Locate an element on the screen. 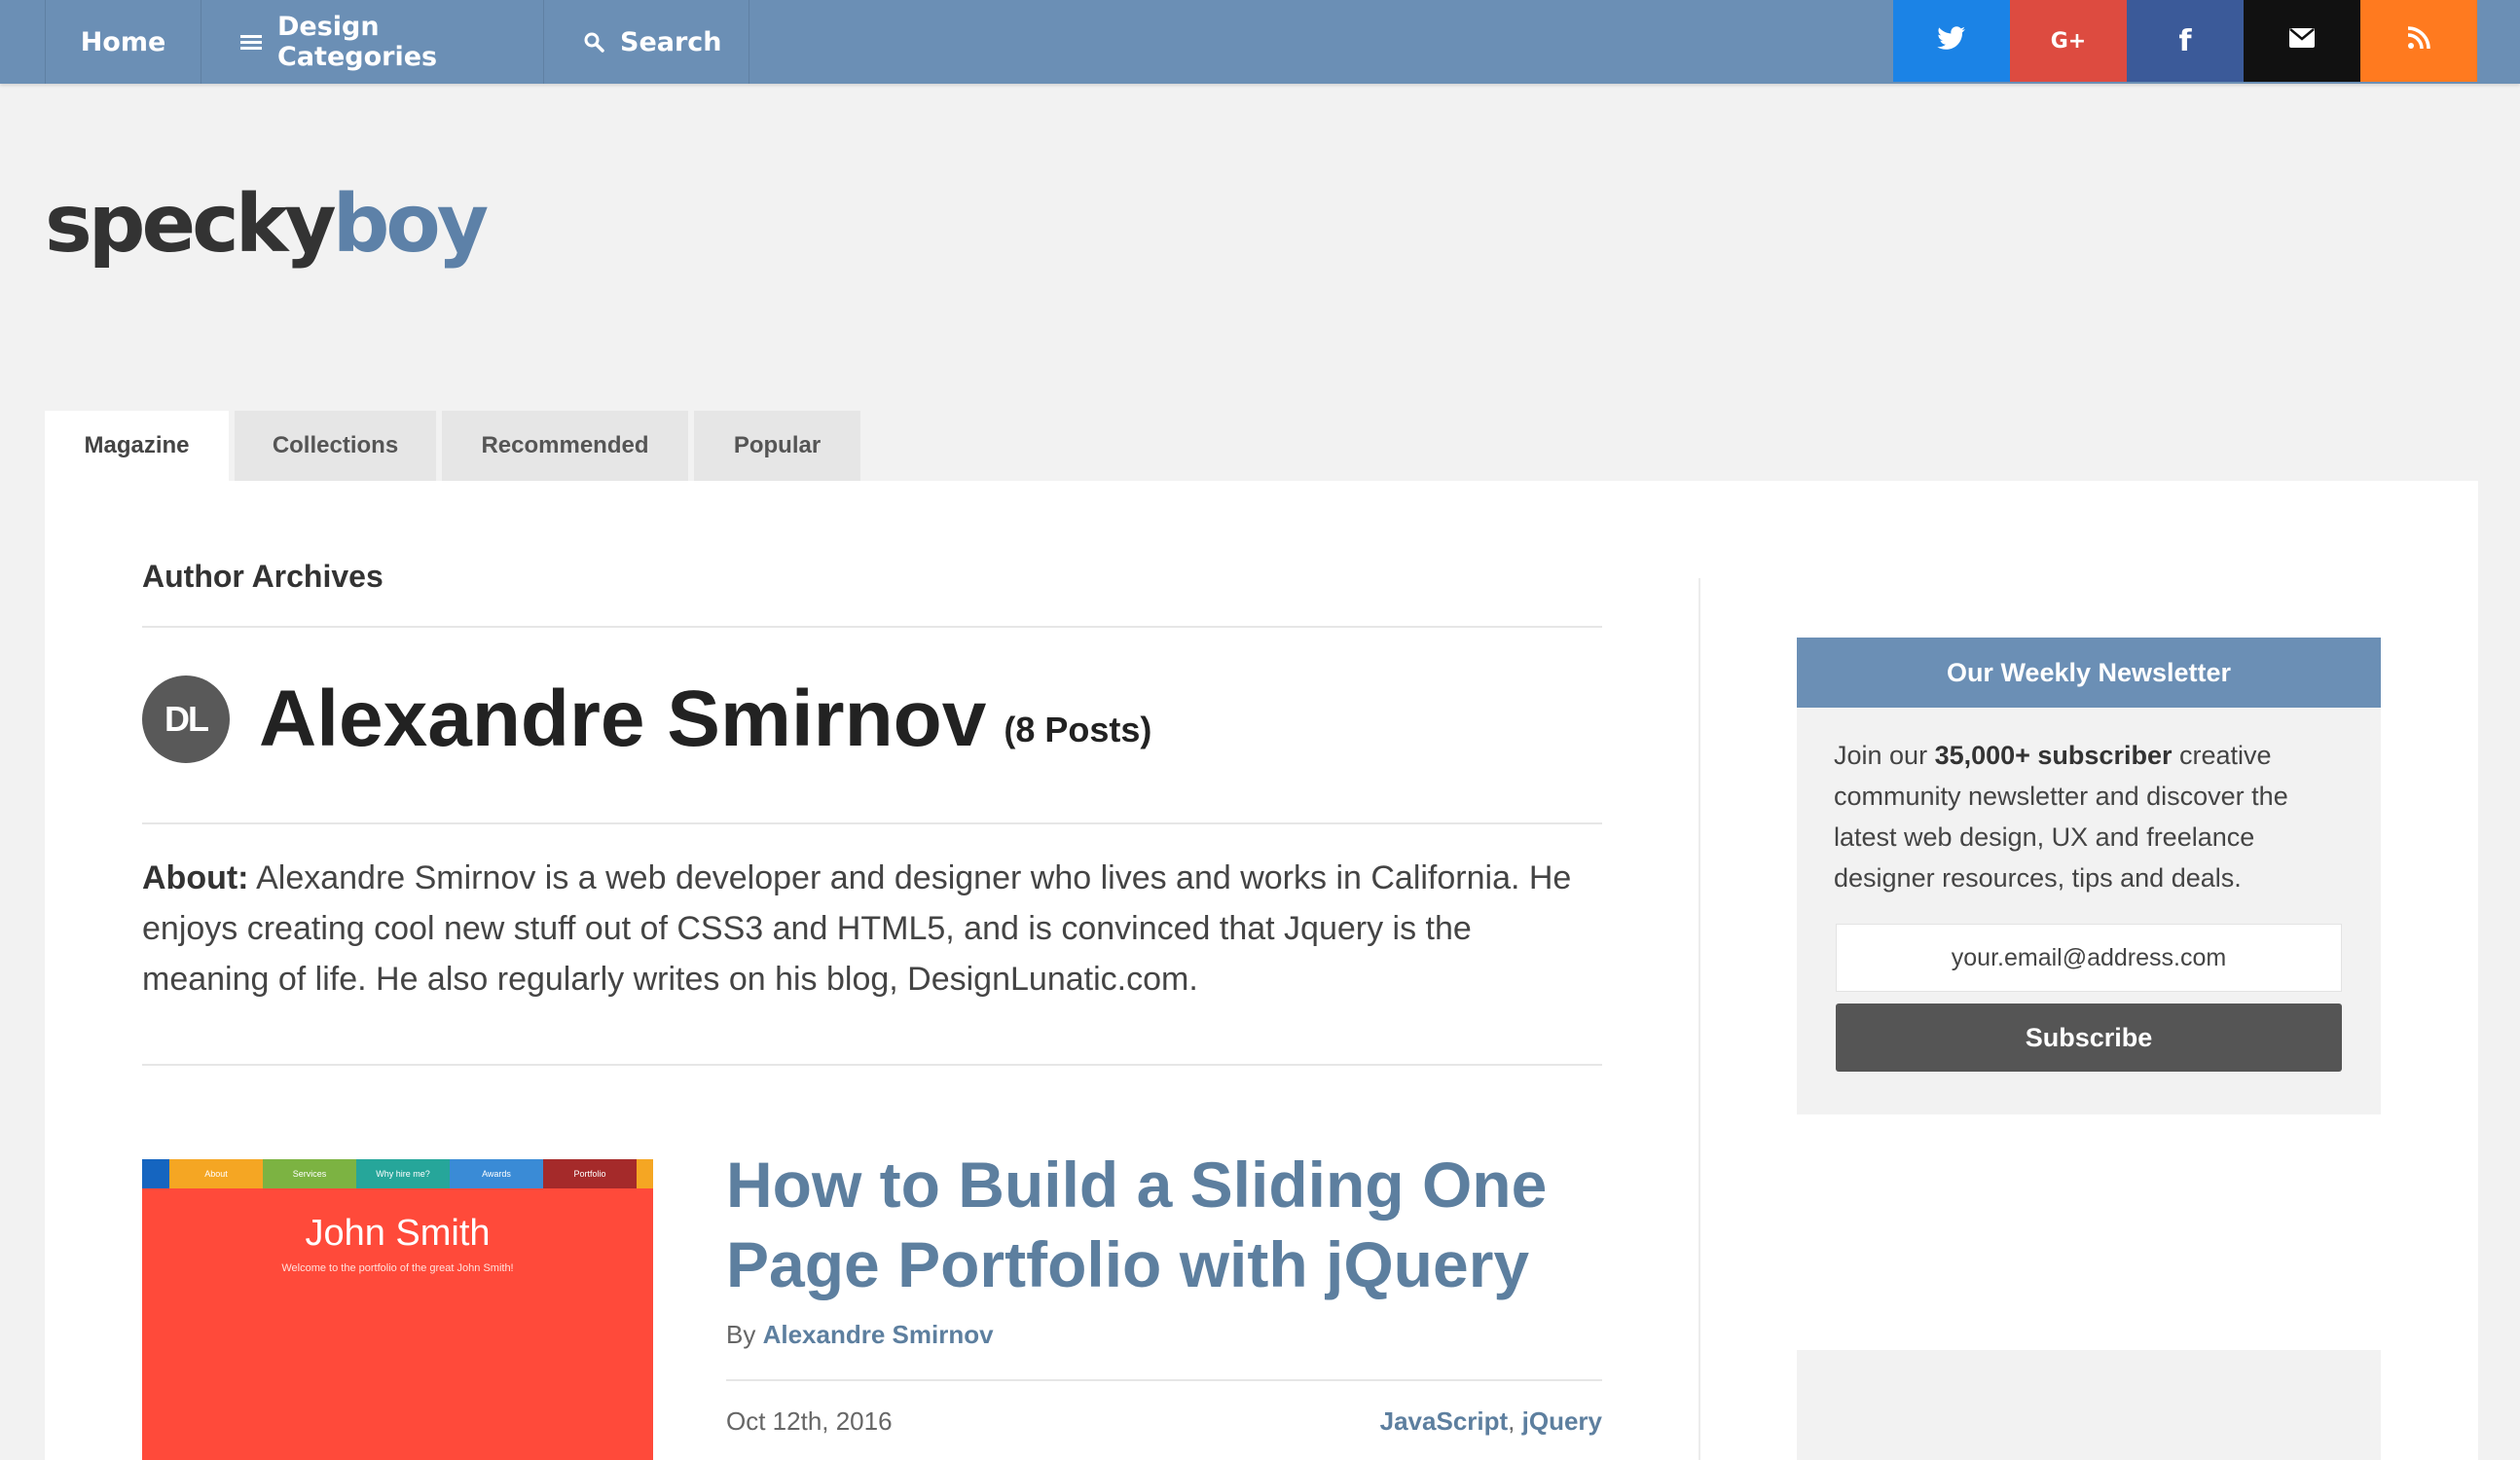  about-label: About: is located at coordinates (195, 878).